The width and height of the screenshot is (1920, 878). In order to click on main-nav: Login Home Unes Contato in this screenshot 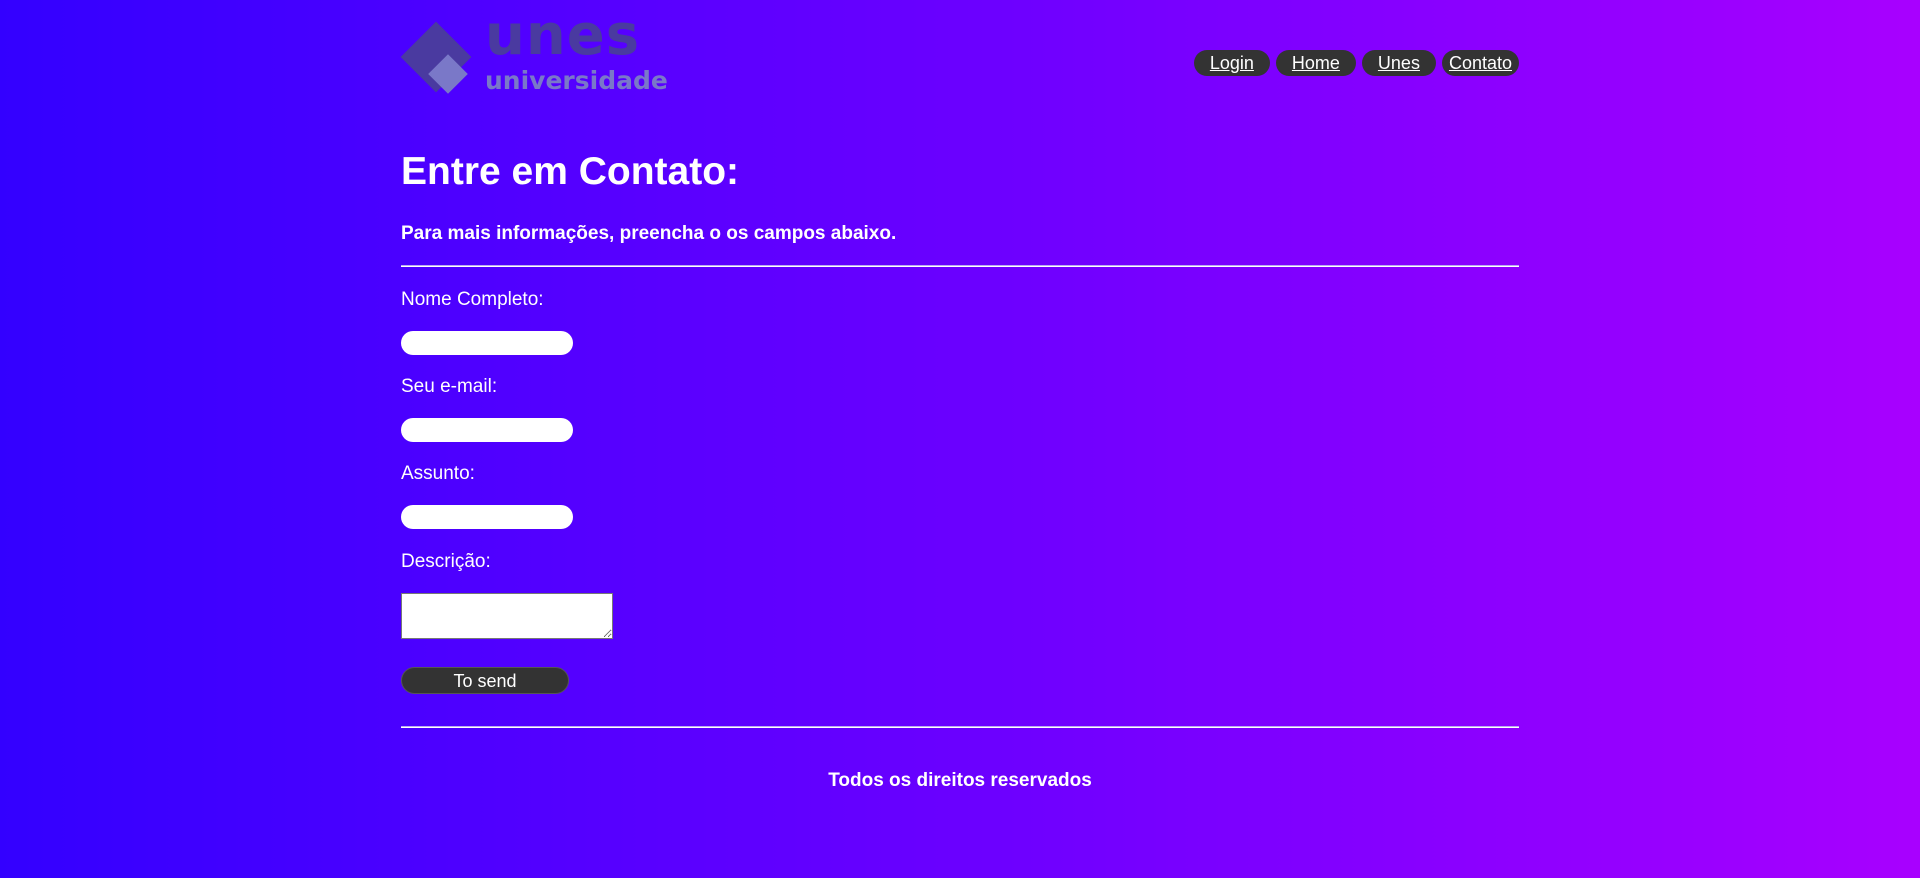, I will do `click(1356, 63)`.